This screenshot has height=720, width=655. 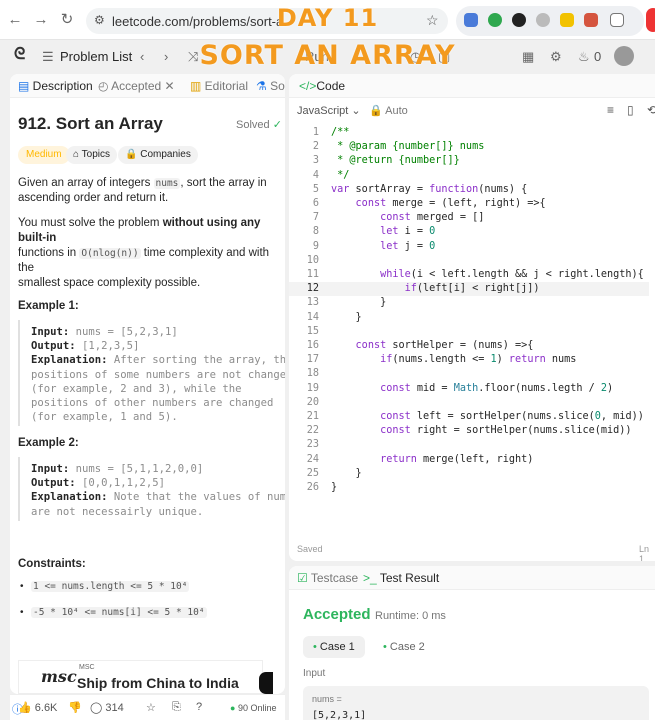 What do you see at coordinates (59, 676) in the screenshot?
I see `msc-logo-icon: msc` at bounding box center [59, 676].